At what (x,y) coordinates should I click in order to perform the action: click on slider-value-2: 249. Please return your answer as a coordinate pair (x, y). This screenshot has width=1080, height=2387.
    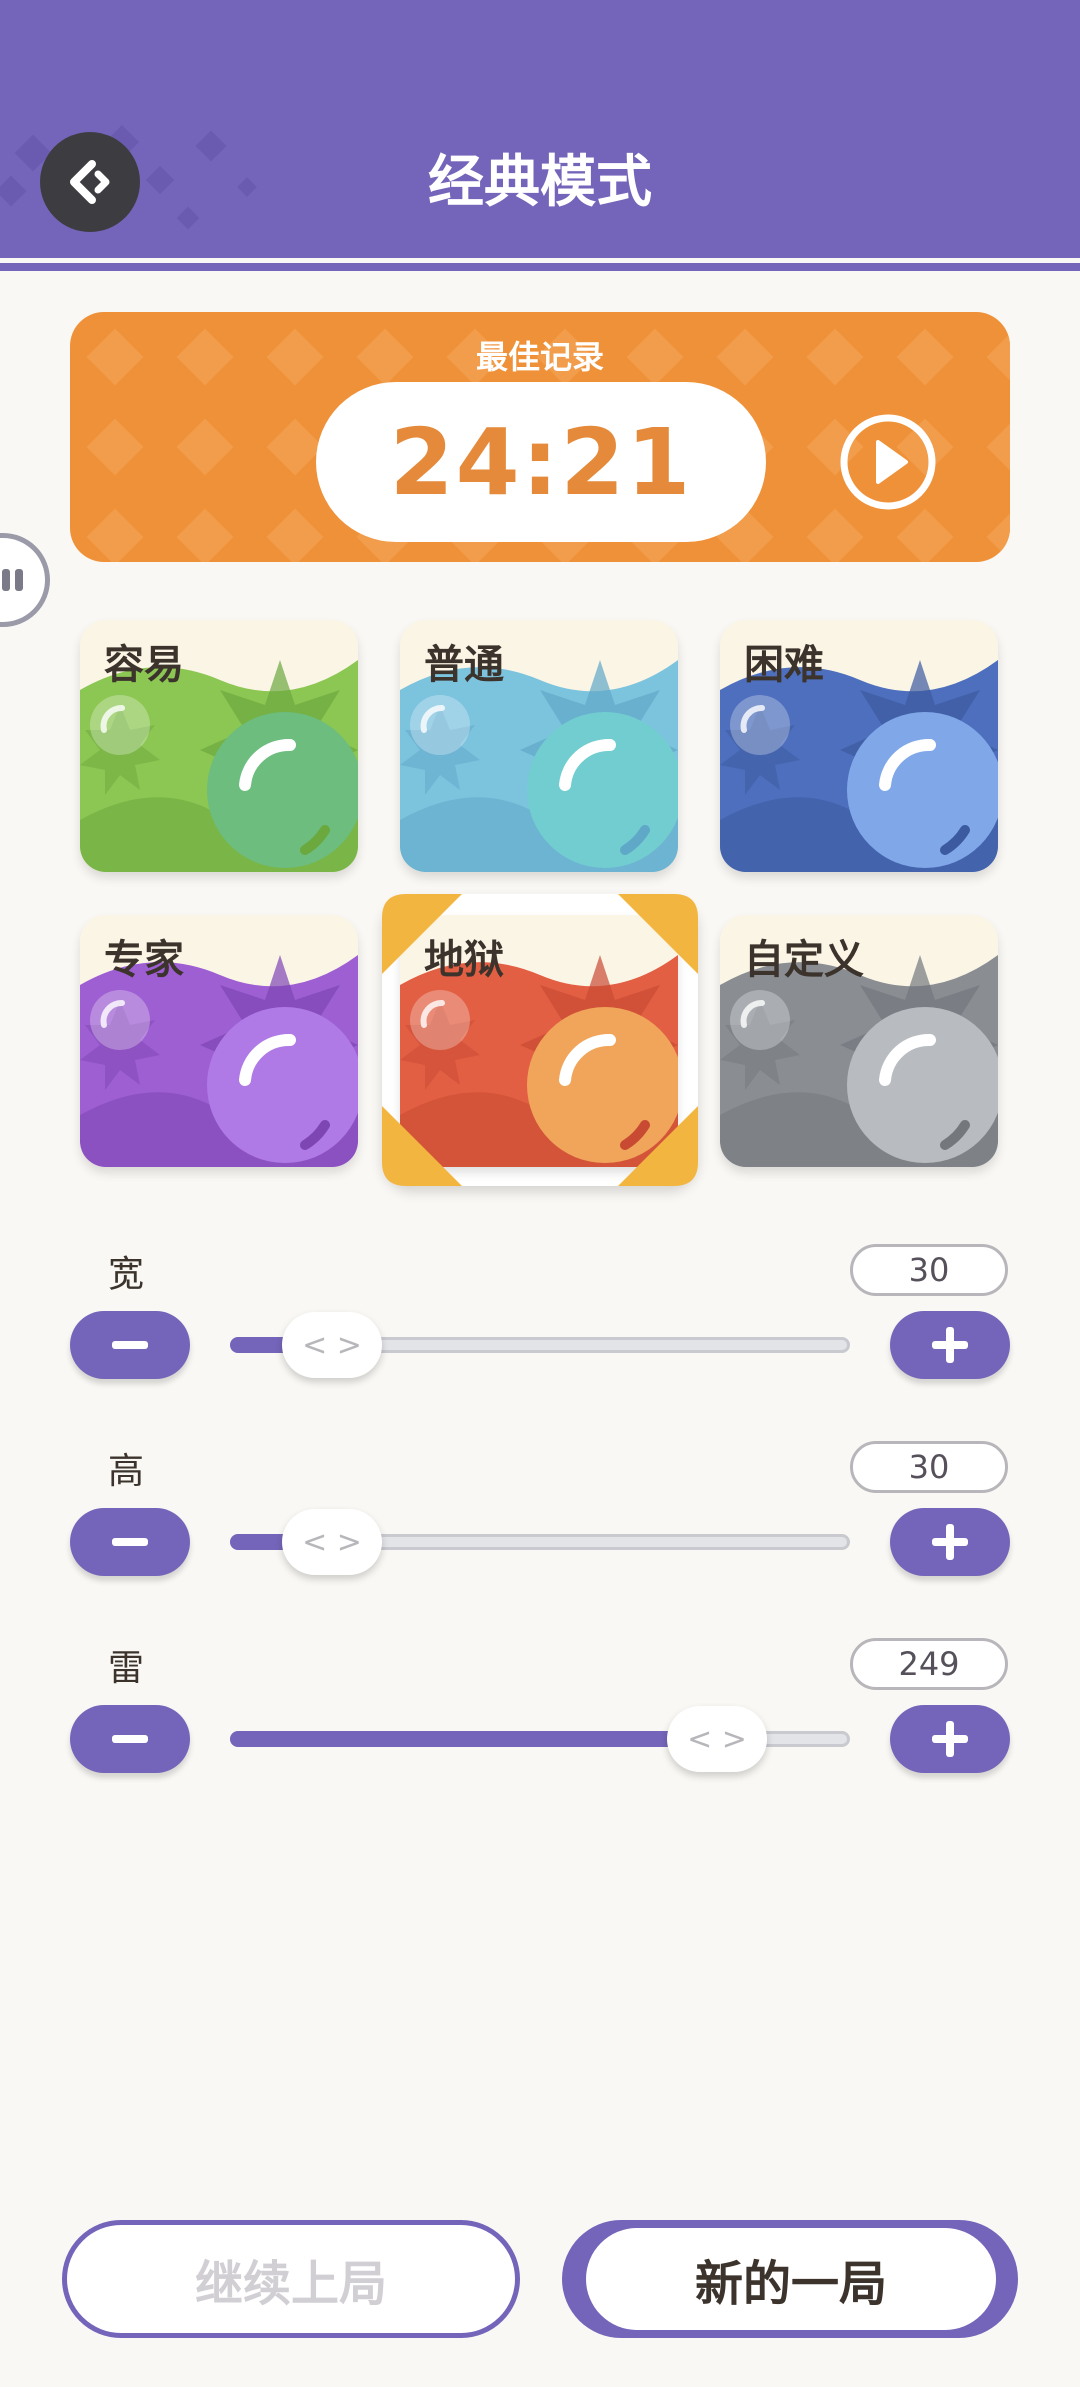
    Looking at the image, I should click on (929, 1664).